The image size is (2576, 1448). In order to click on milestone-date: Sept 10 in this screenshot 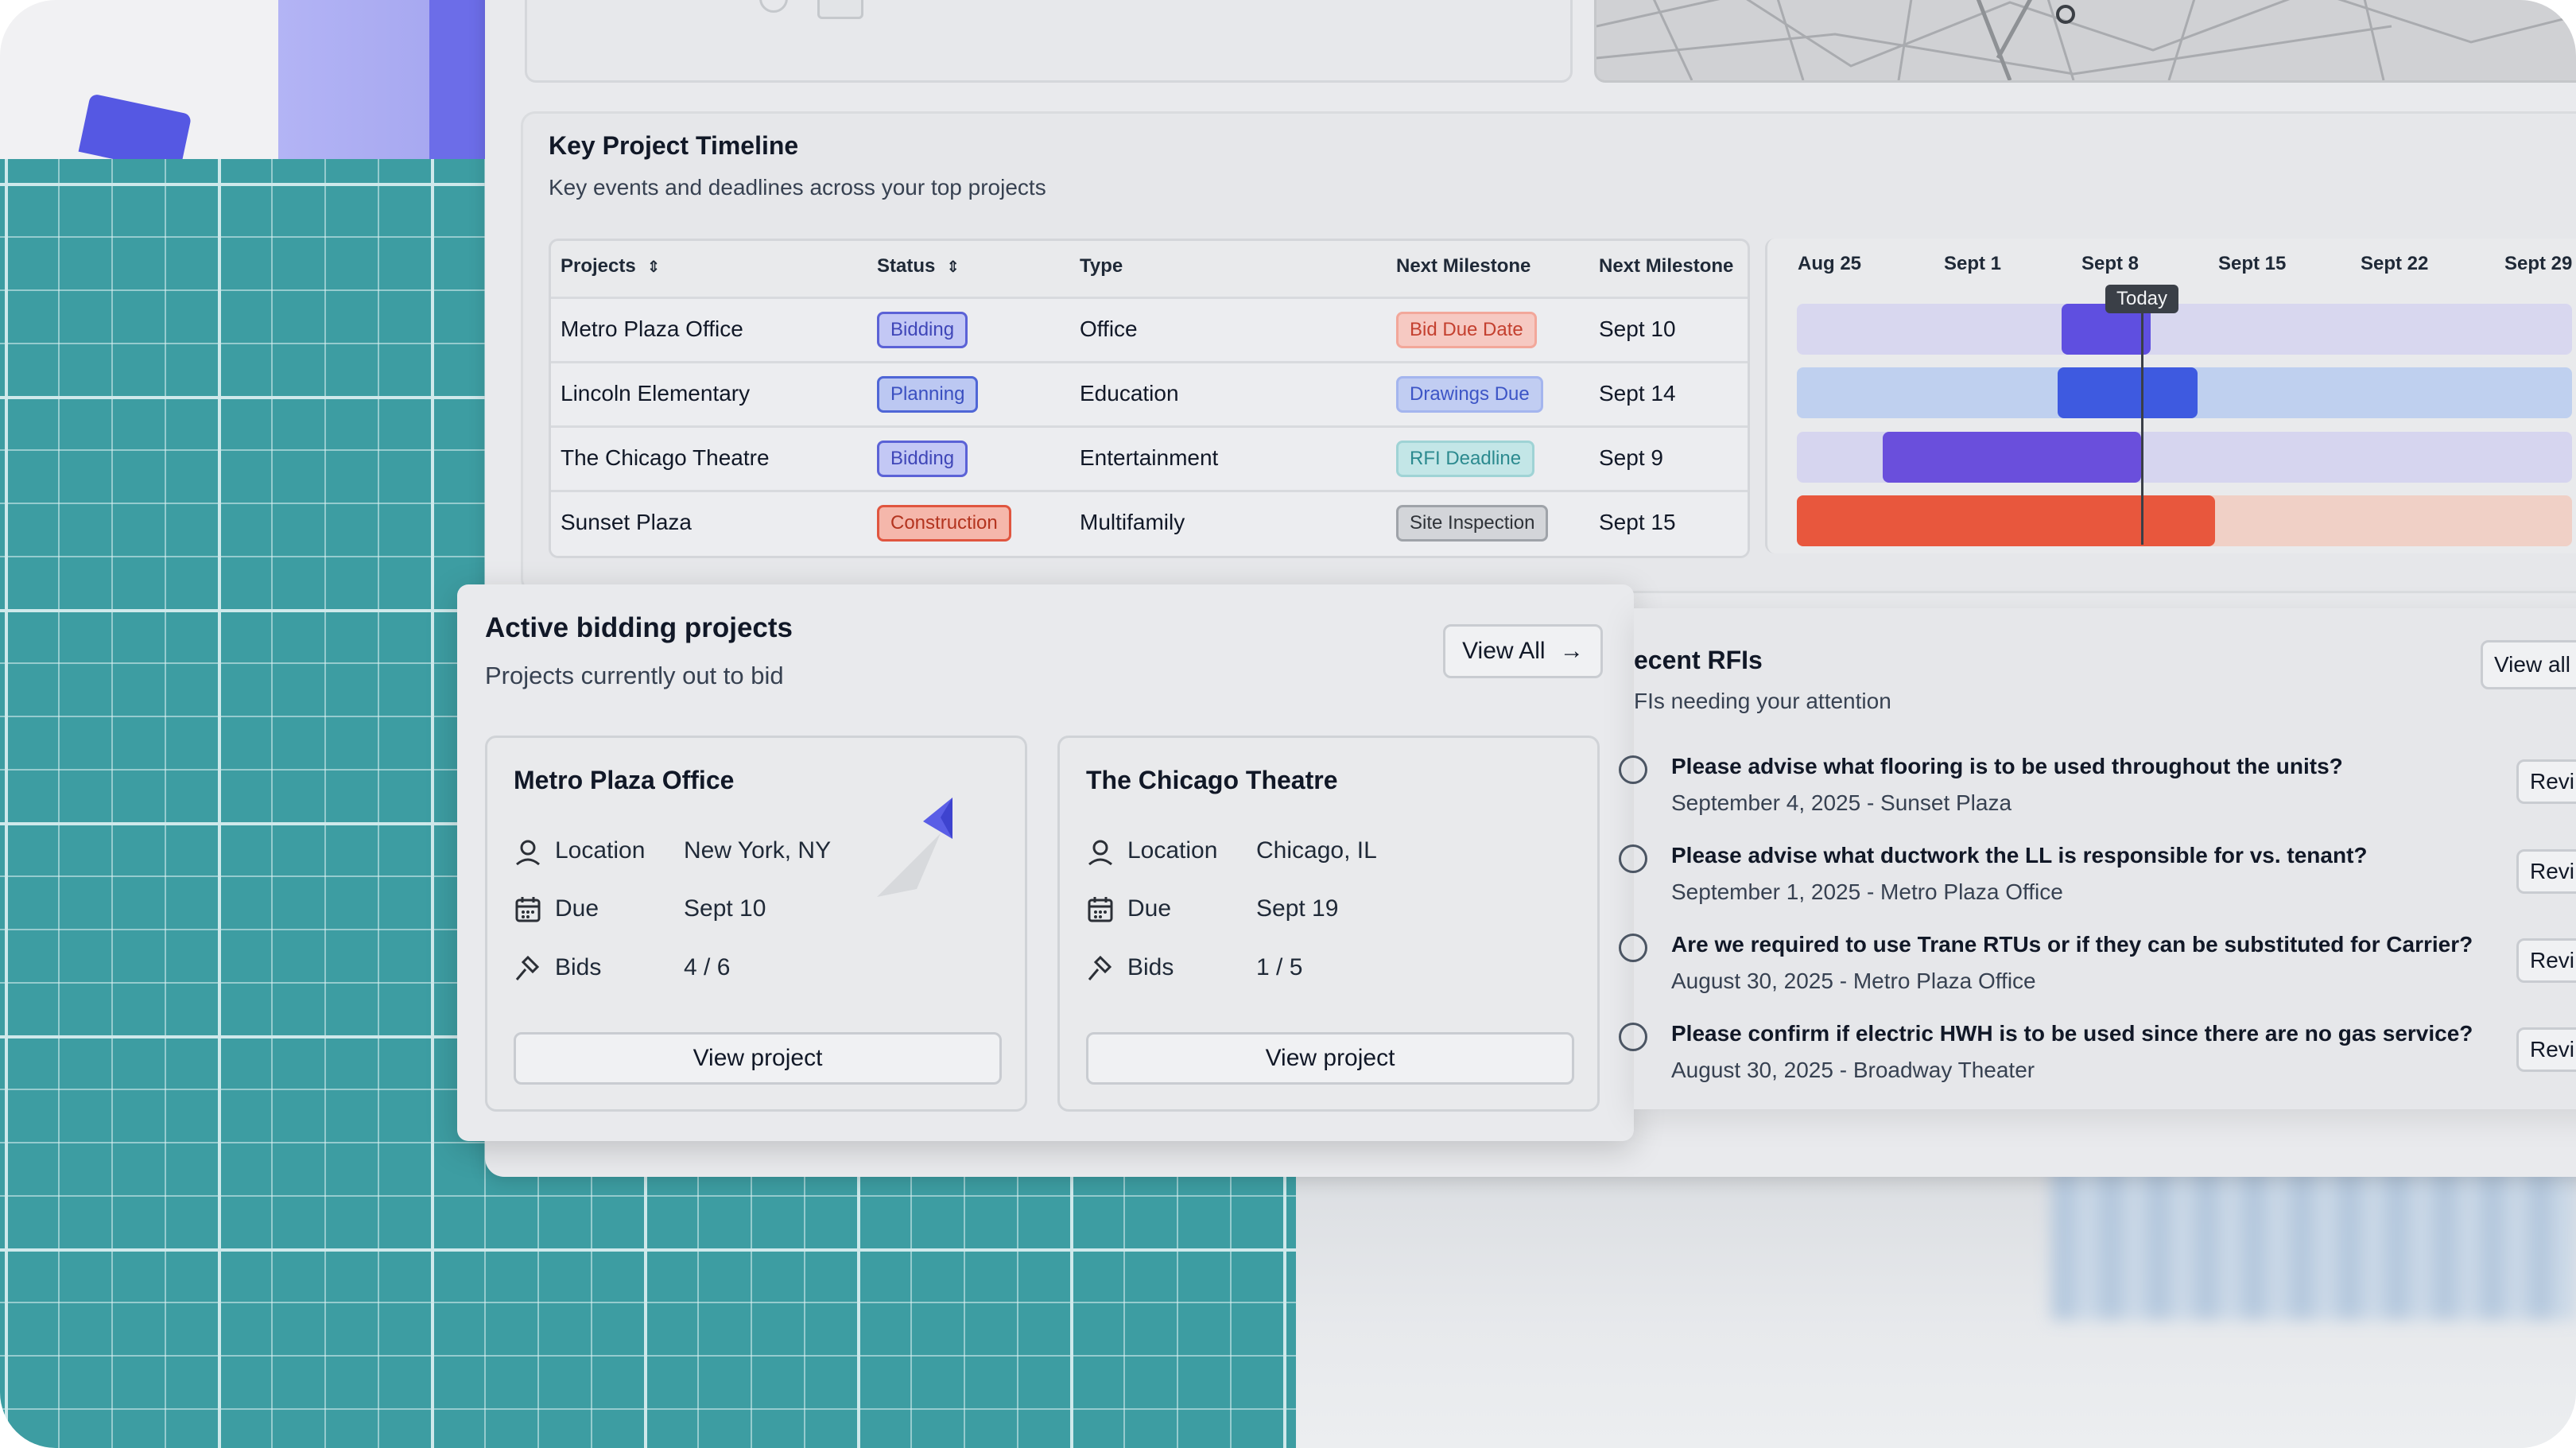, I will do `click(1638, 329)`.